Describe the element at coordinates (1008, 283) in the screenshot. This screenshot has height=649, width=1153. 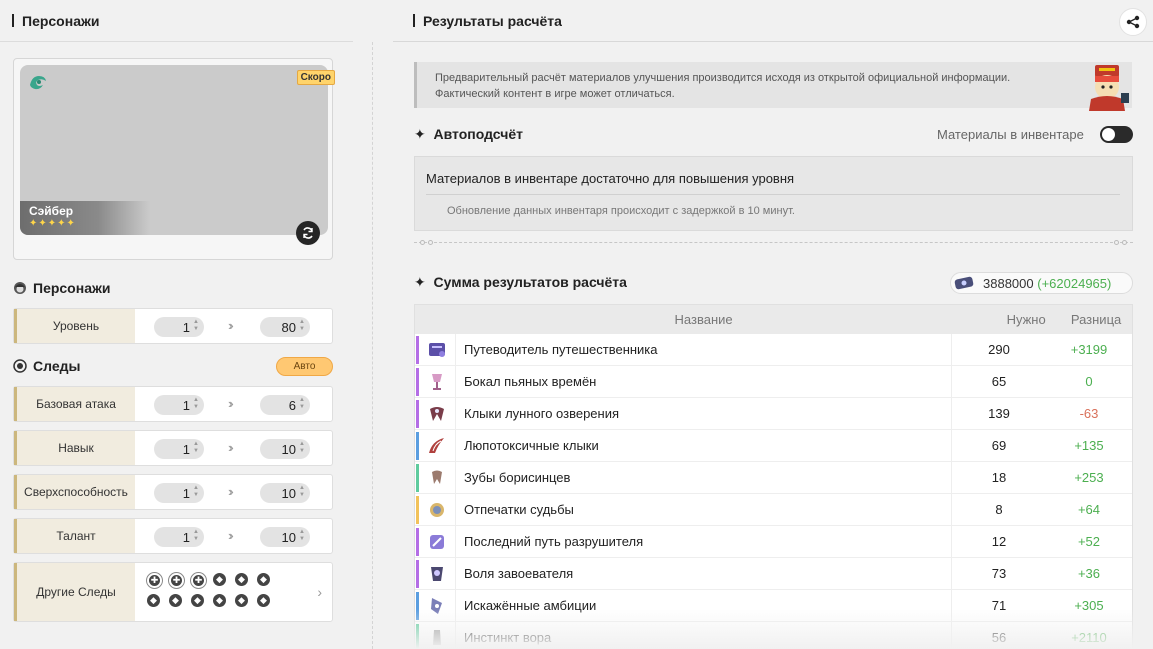
I see `credits-value: 3888000` at that location.